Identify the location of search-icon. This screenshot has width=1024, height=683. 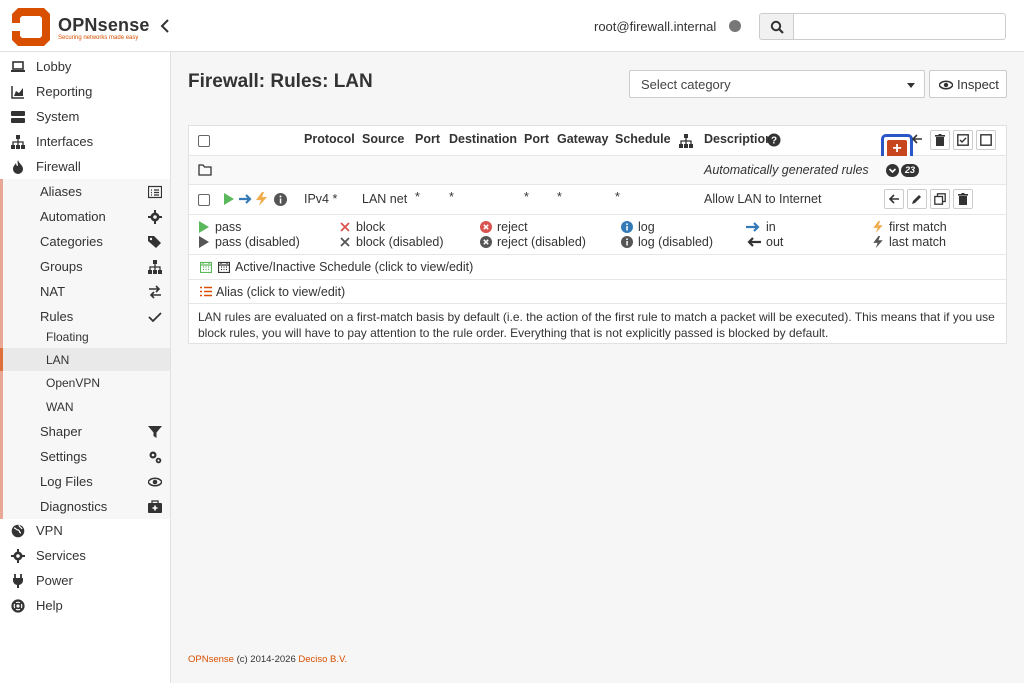
(777, 27).